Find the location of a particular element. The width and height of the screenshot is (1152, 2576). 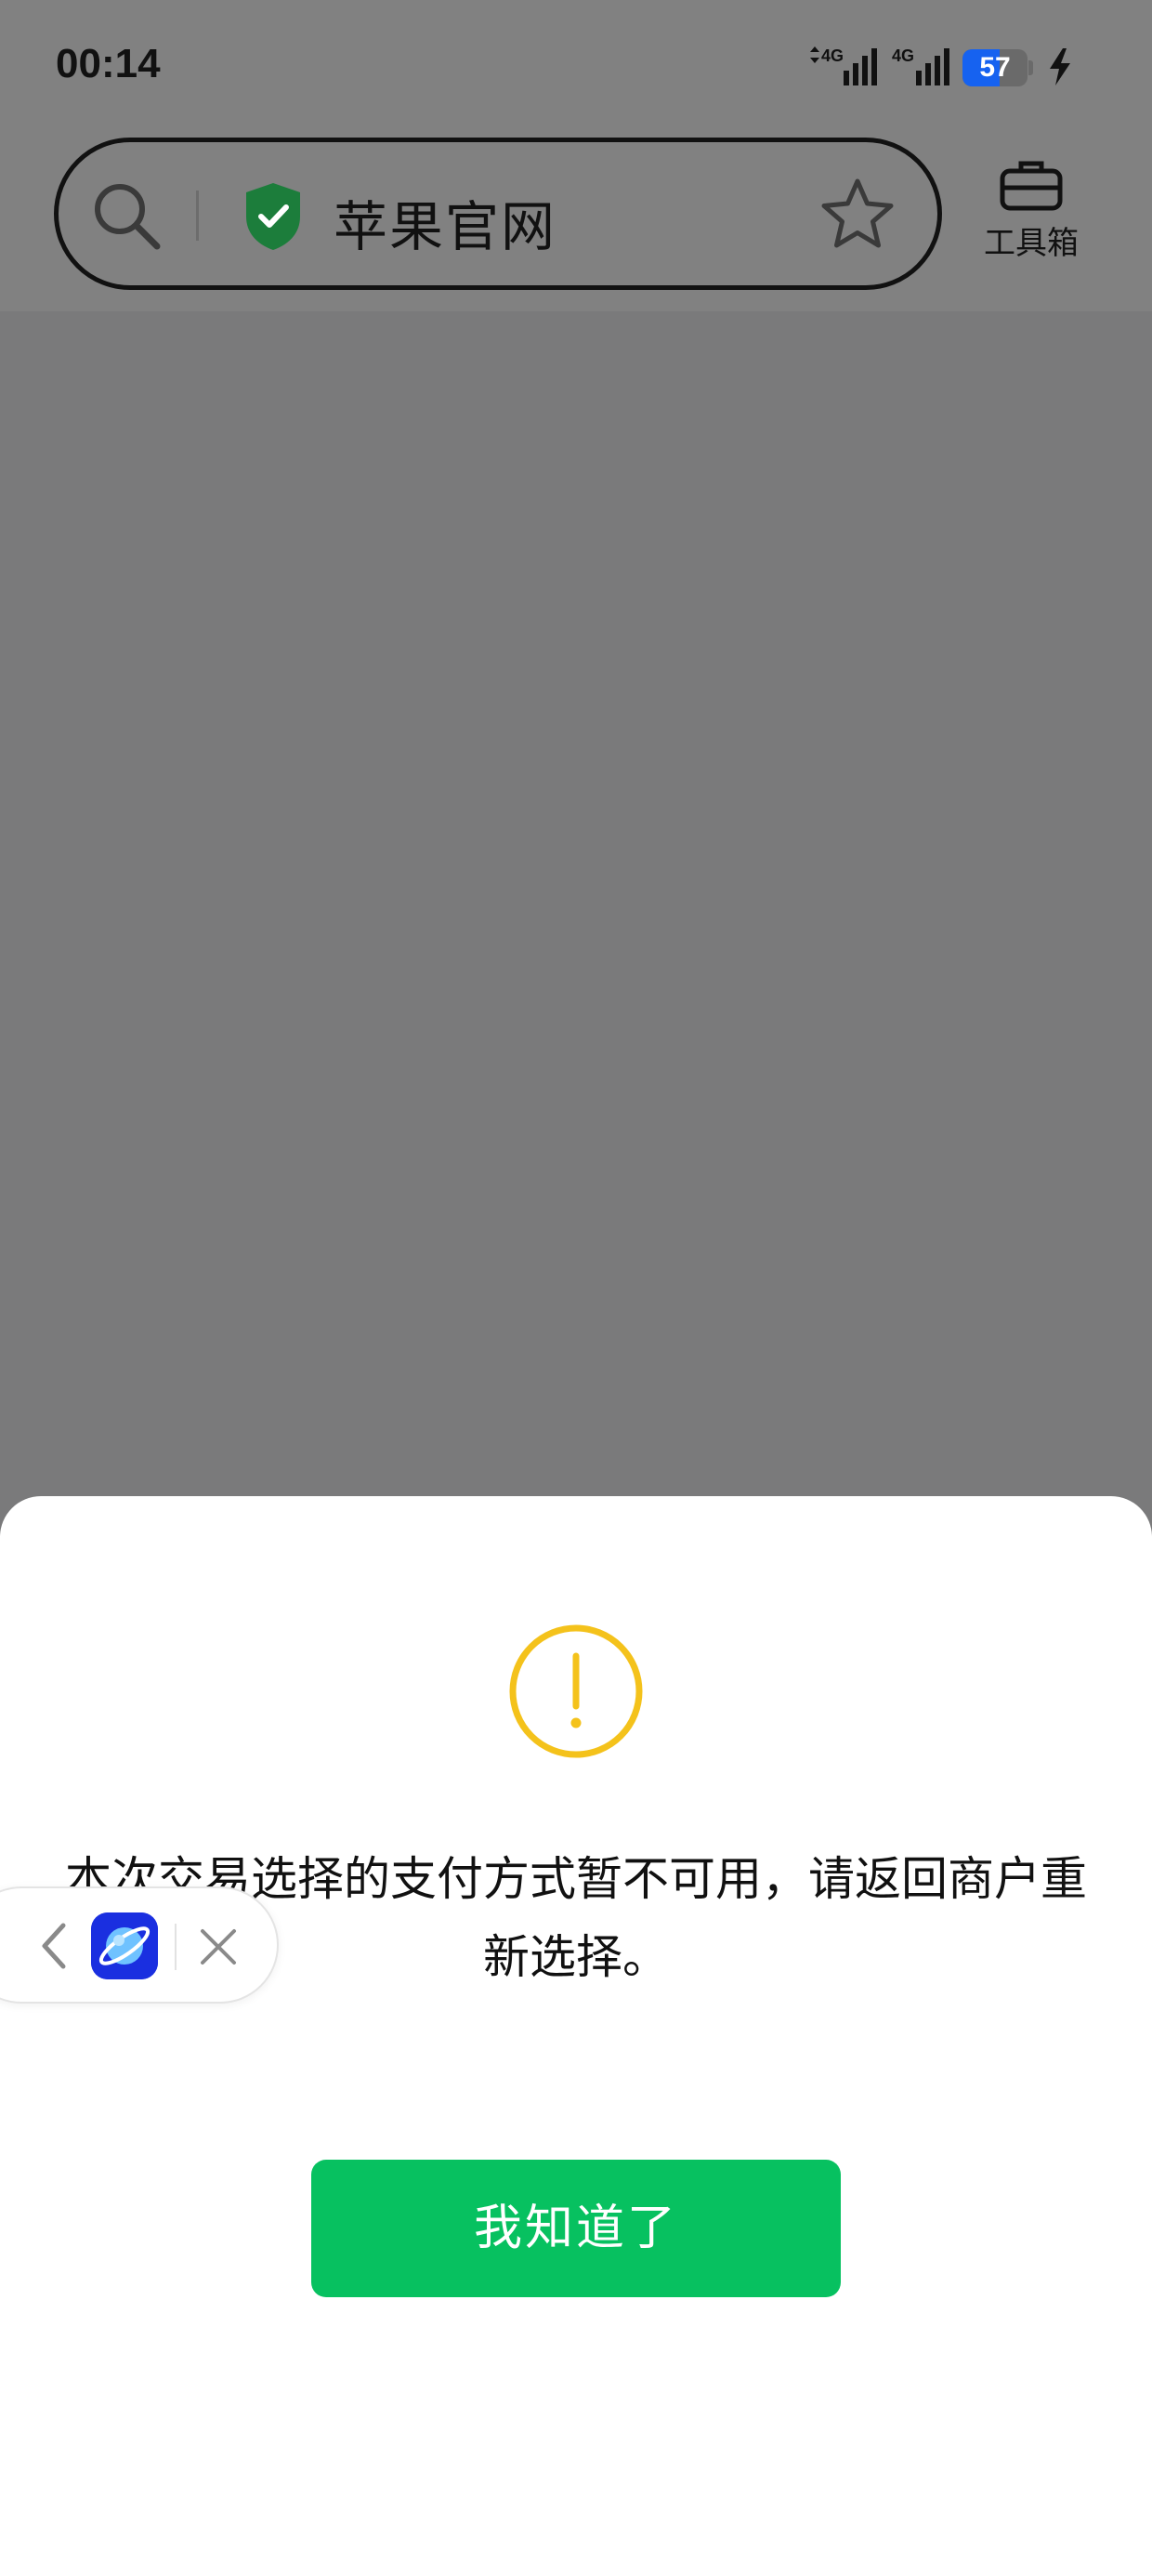

toolbox-button: 工具箱 is located at coordinates (1031, 220).